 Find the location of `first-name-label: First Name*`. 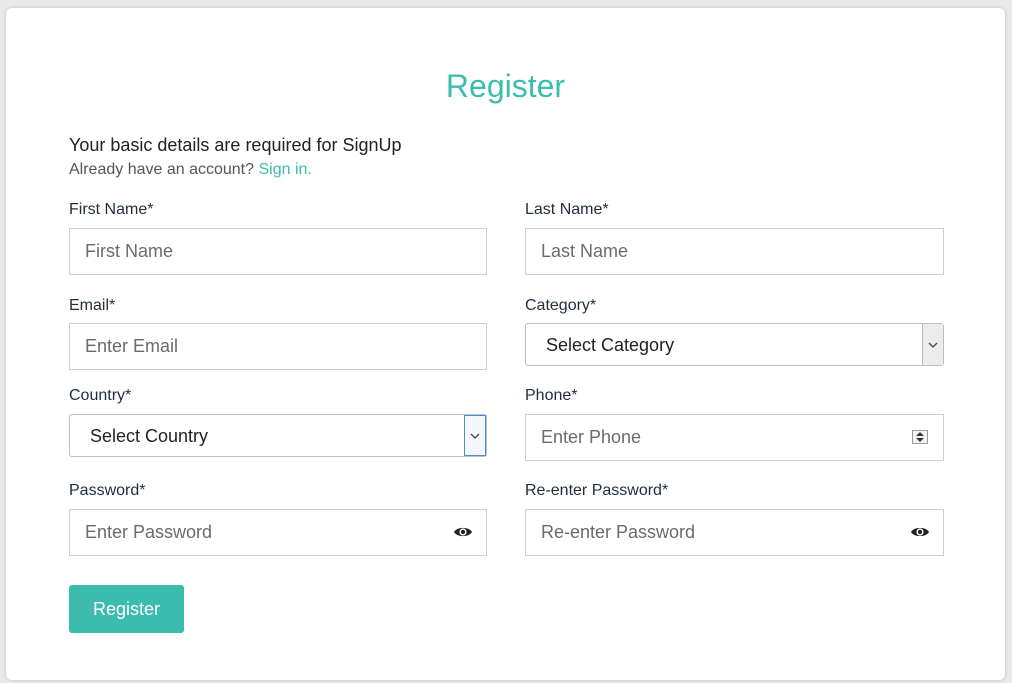

first-name-label: First Name* is located at coordinates (111, 209).